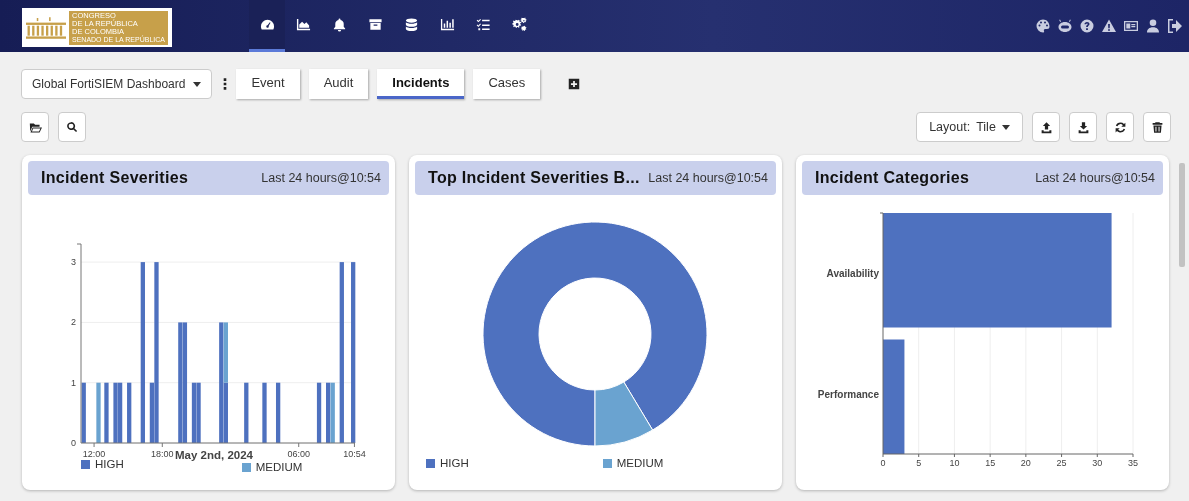 This screenshot has height=501, width=1189. Describe the element at coordinates (214, 455) in the screenshot. I see `axis-title: May 2nd, 2024` at that location.